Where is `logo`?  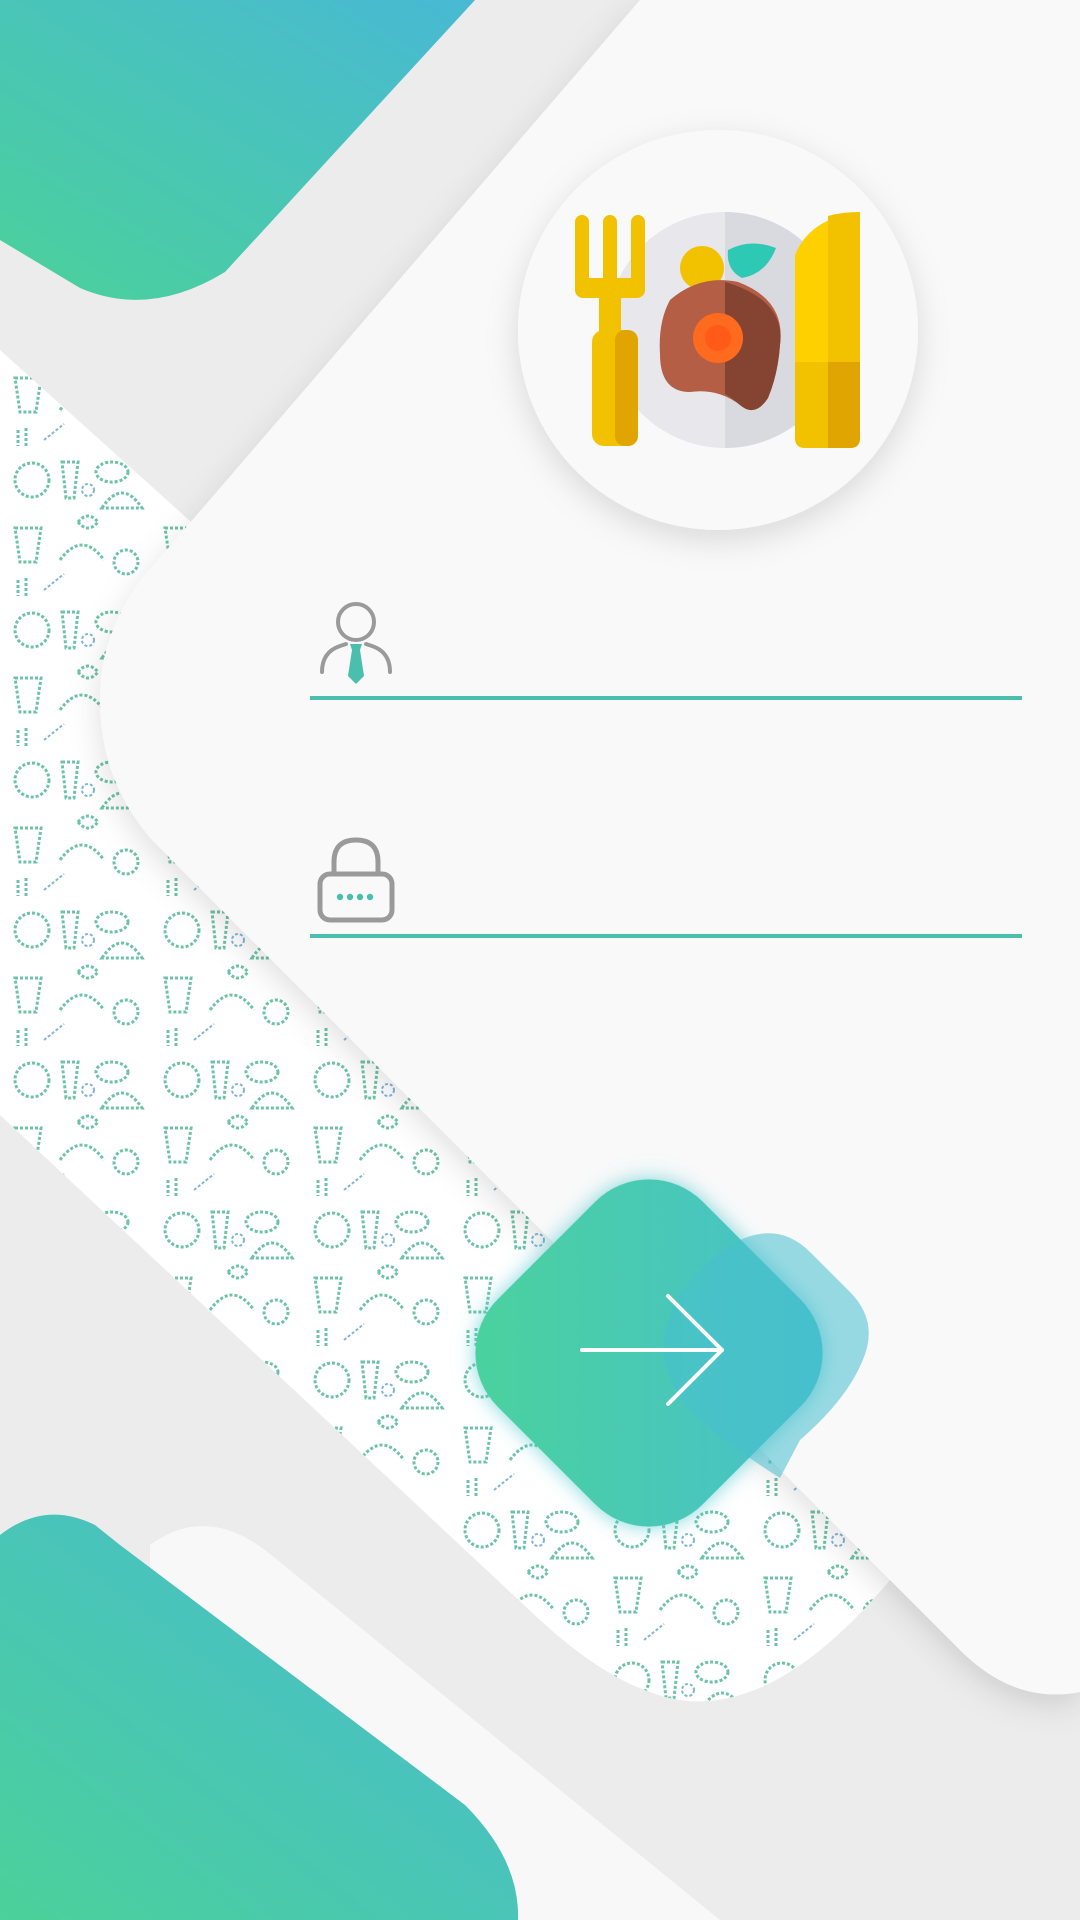 logo is located at coordinates (718, 330).